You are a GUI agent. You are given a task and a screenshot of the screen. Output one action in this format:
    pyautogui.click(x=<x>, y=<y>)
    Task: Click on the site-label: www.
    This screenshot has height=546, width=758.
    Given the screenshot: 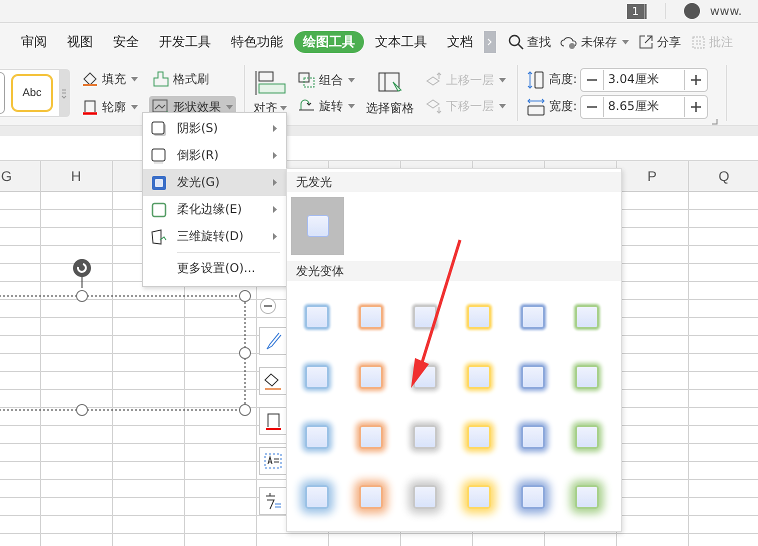 What is the action you would take?
    pyautogui.click(x=726, y=11)
    